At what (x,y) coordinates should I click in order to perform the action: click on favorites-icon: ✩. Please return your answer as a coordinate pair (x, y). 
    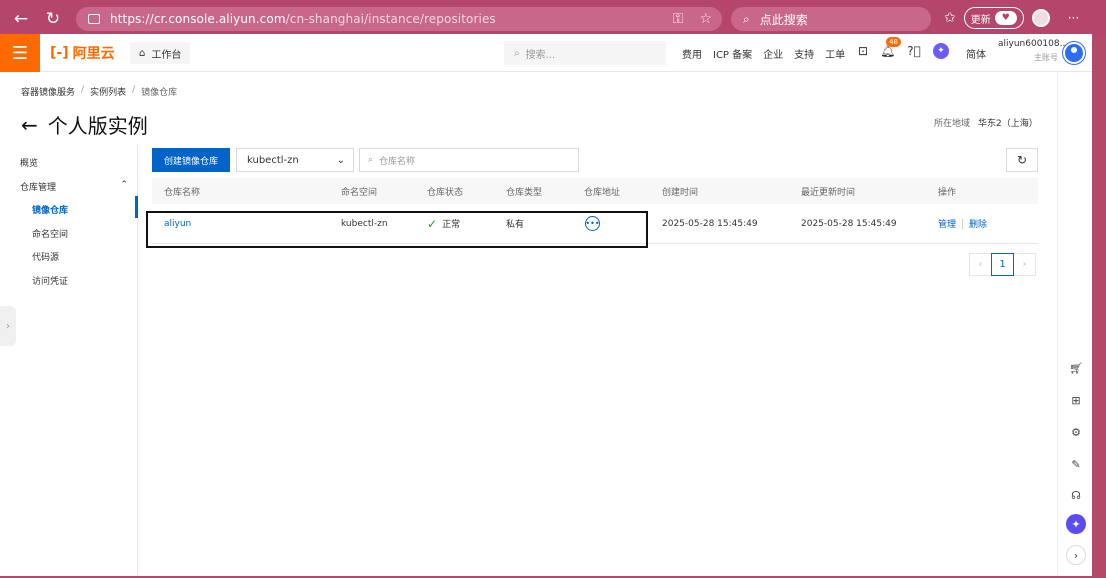
    Looking at the image, I should click on (950, 18).